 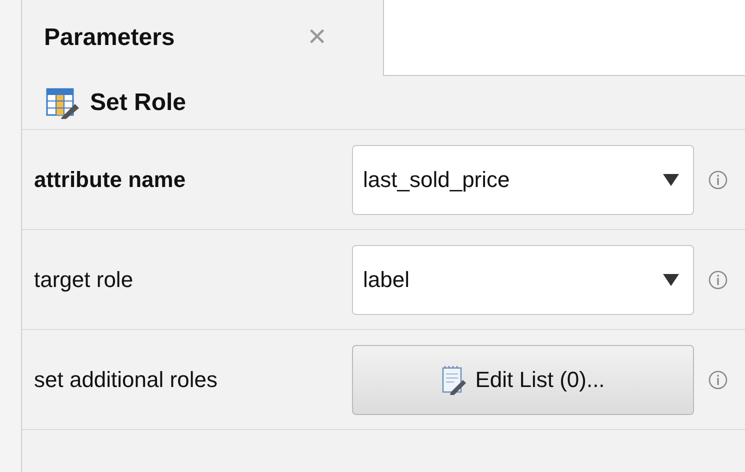 What do you see at coordinates (110, 180) in the screenshot?
I see `parameter-label: attribute name` at bounding box center [110, 180].